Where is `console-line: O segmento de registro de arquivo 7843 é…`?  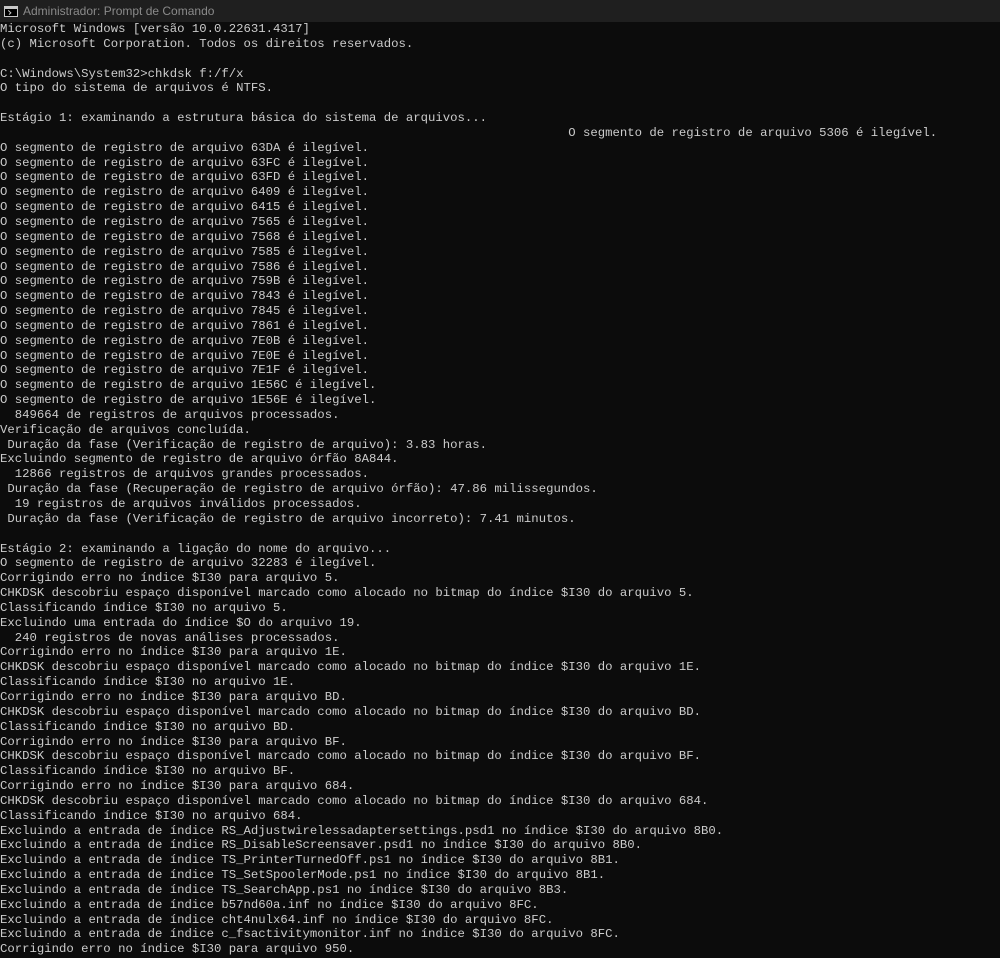 console-line: O segmento de registro de arquivo 7843 é… is located at coordinates (184, 296).